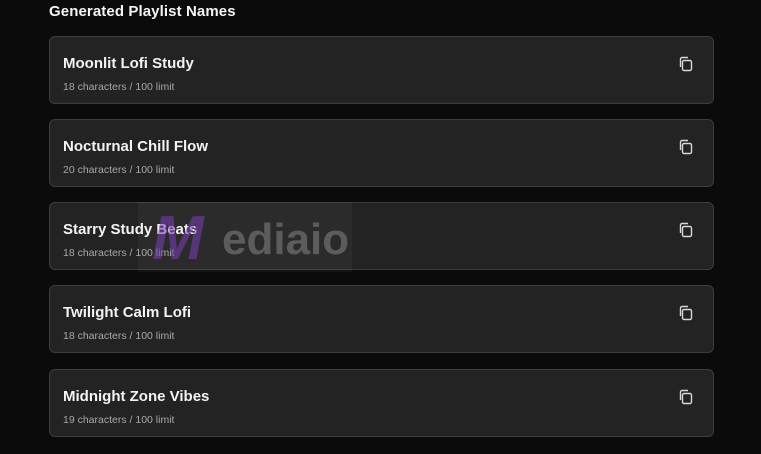  I want to click on playlist-name: Twilight Calm Lofi, so click(127, 312).